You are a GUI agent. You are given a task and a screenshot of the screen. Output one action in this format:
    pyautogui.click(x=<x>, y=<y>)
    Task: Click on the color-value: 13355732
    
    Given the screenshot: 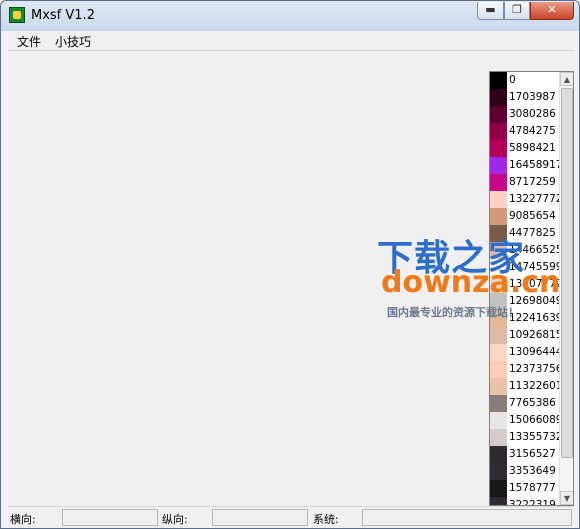 What is the action you would take?
    pyautogui.click(x=536, y=437)
    